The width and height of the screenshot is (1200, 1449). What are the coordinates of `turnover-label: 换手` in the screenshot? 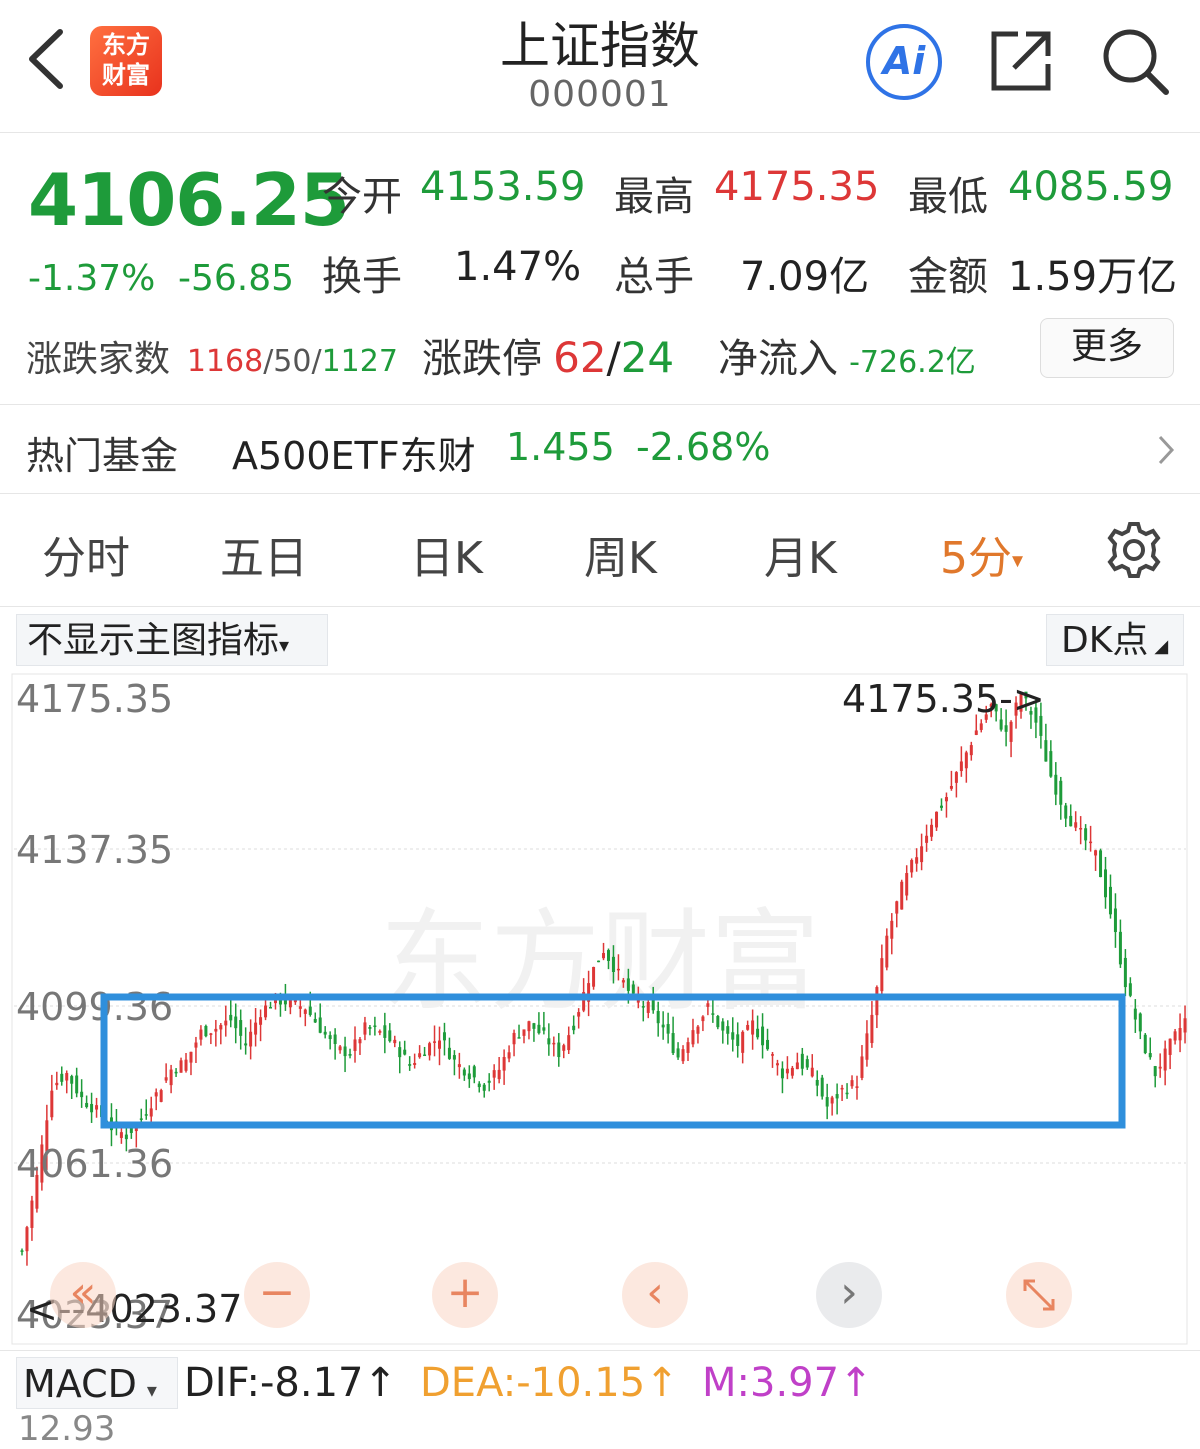 It's located at (362, 277).